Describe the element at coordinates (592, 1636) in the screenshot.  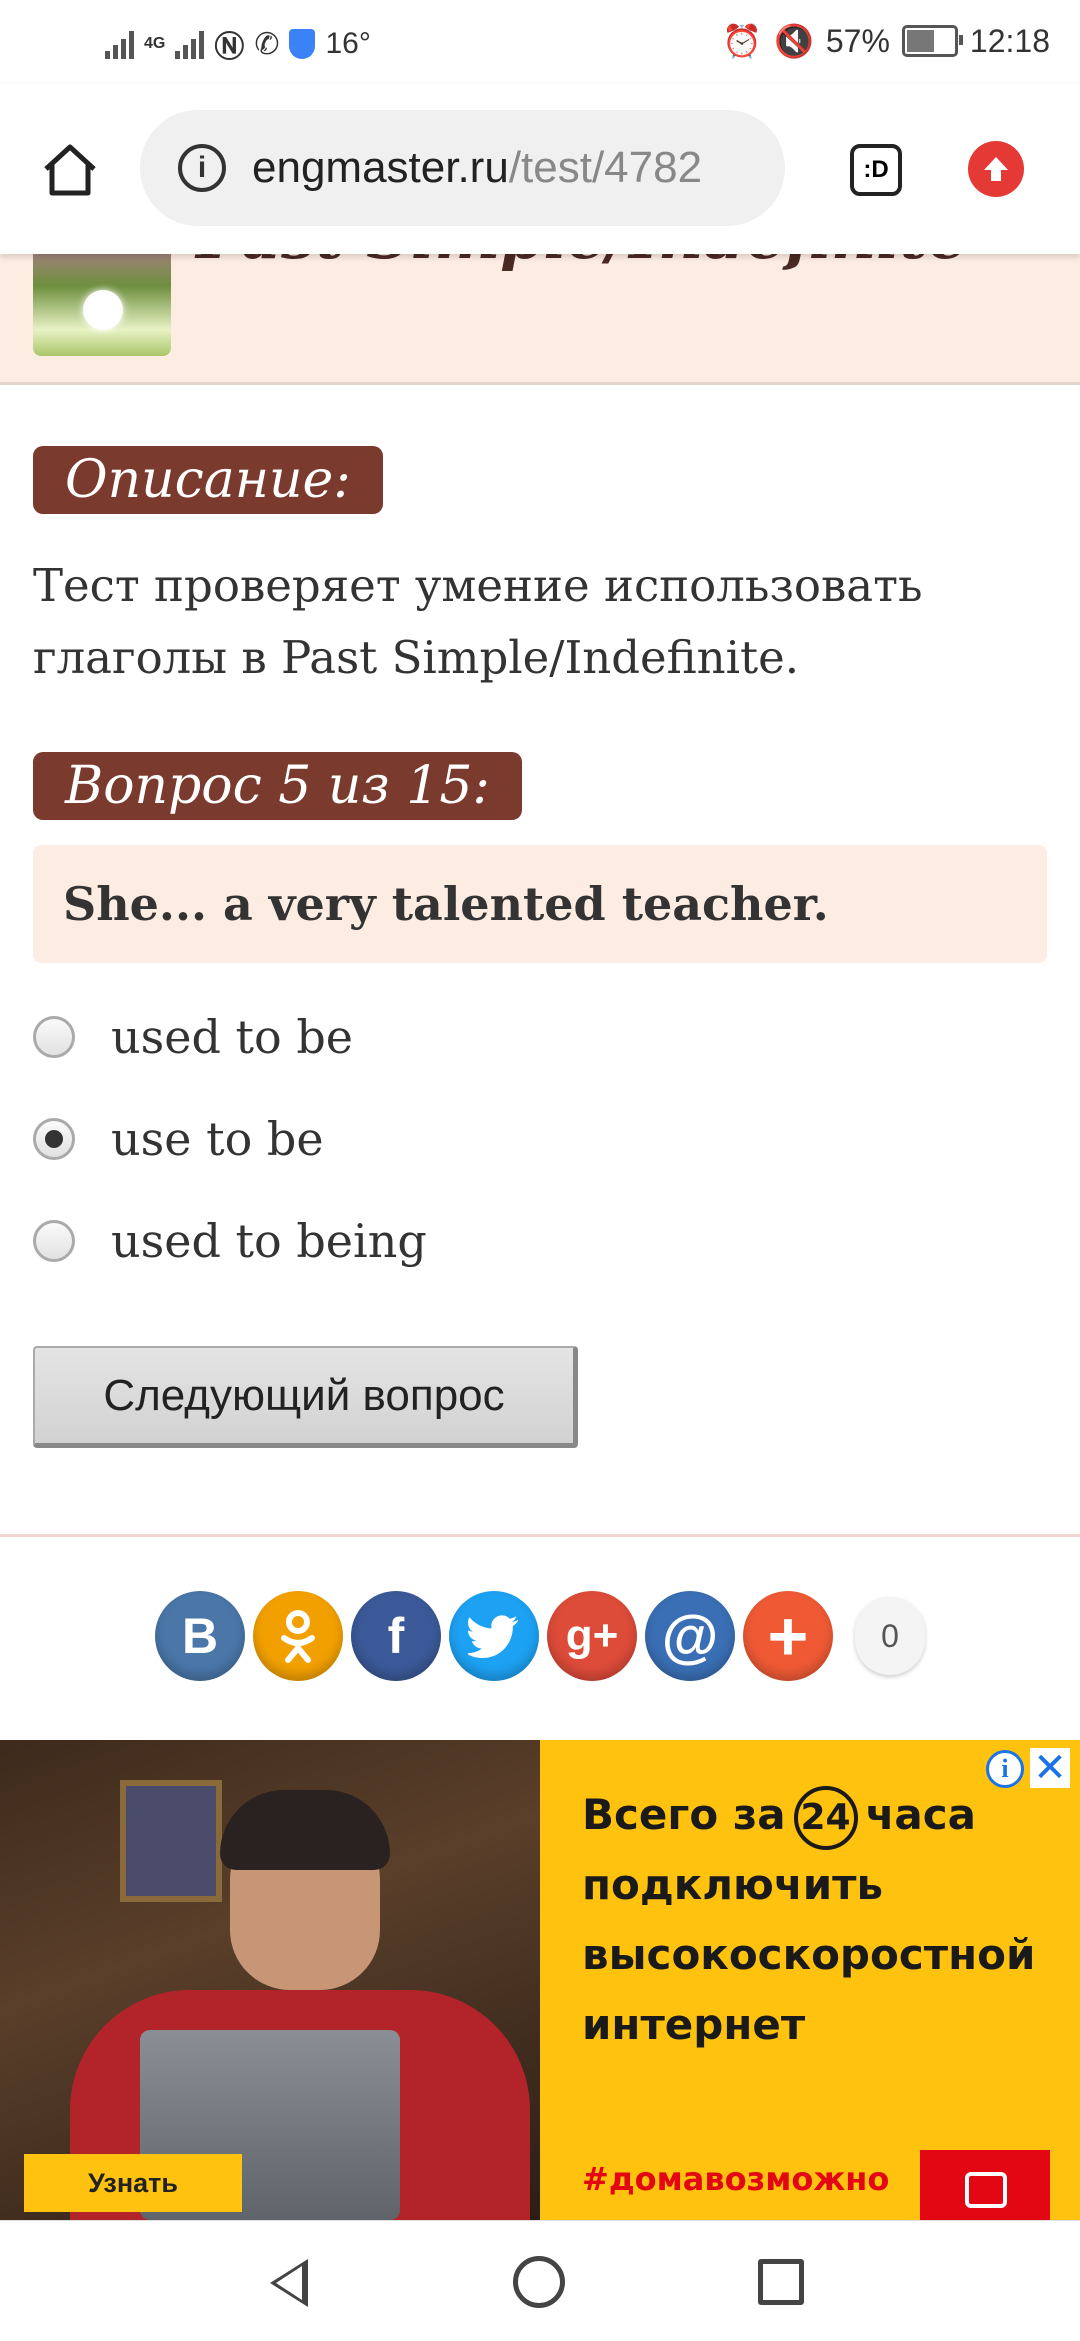
I see `google-plus-share-button: g+` at that location.